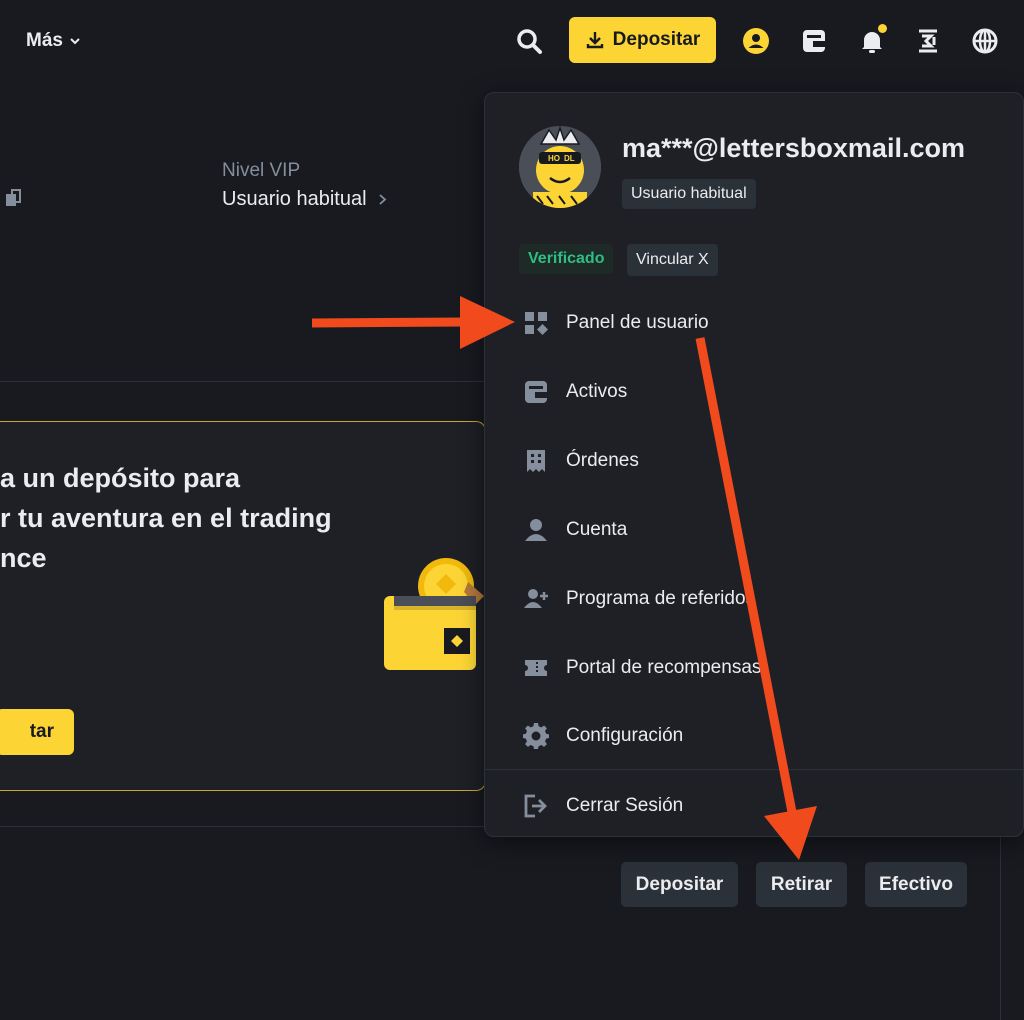 The width and height of the screenshot is (1024, 1020). Describe the element at coordinates (597, 391) in the screenshot. I see `menu-item-label: Activos` at that location.